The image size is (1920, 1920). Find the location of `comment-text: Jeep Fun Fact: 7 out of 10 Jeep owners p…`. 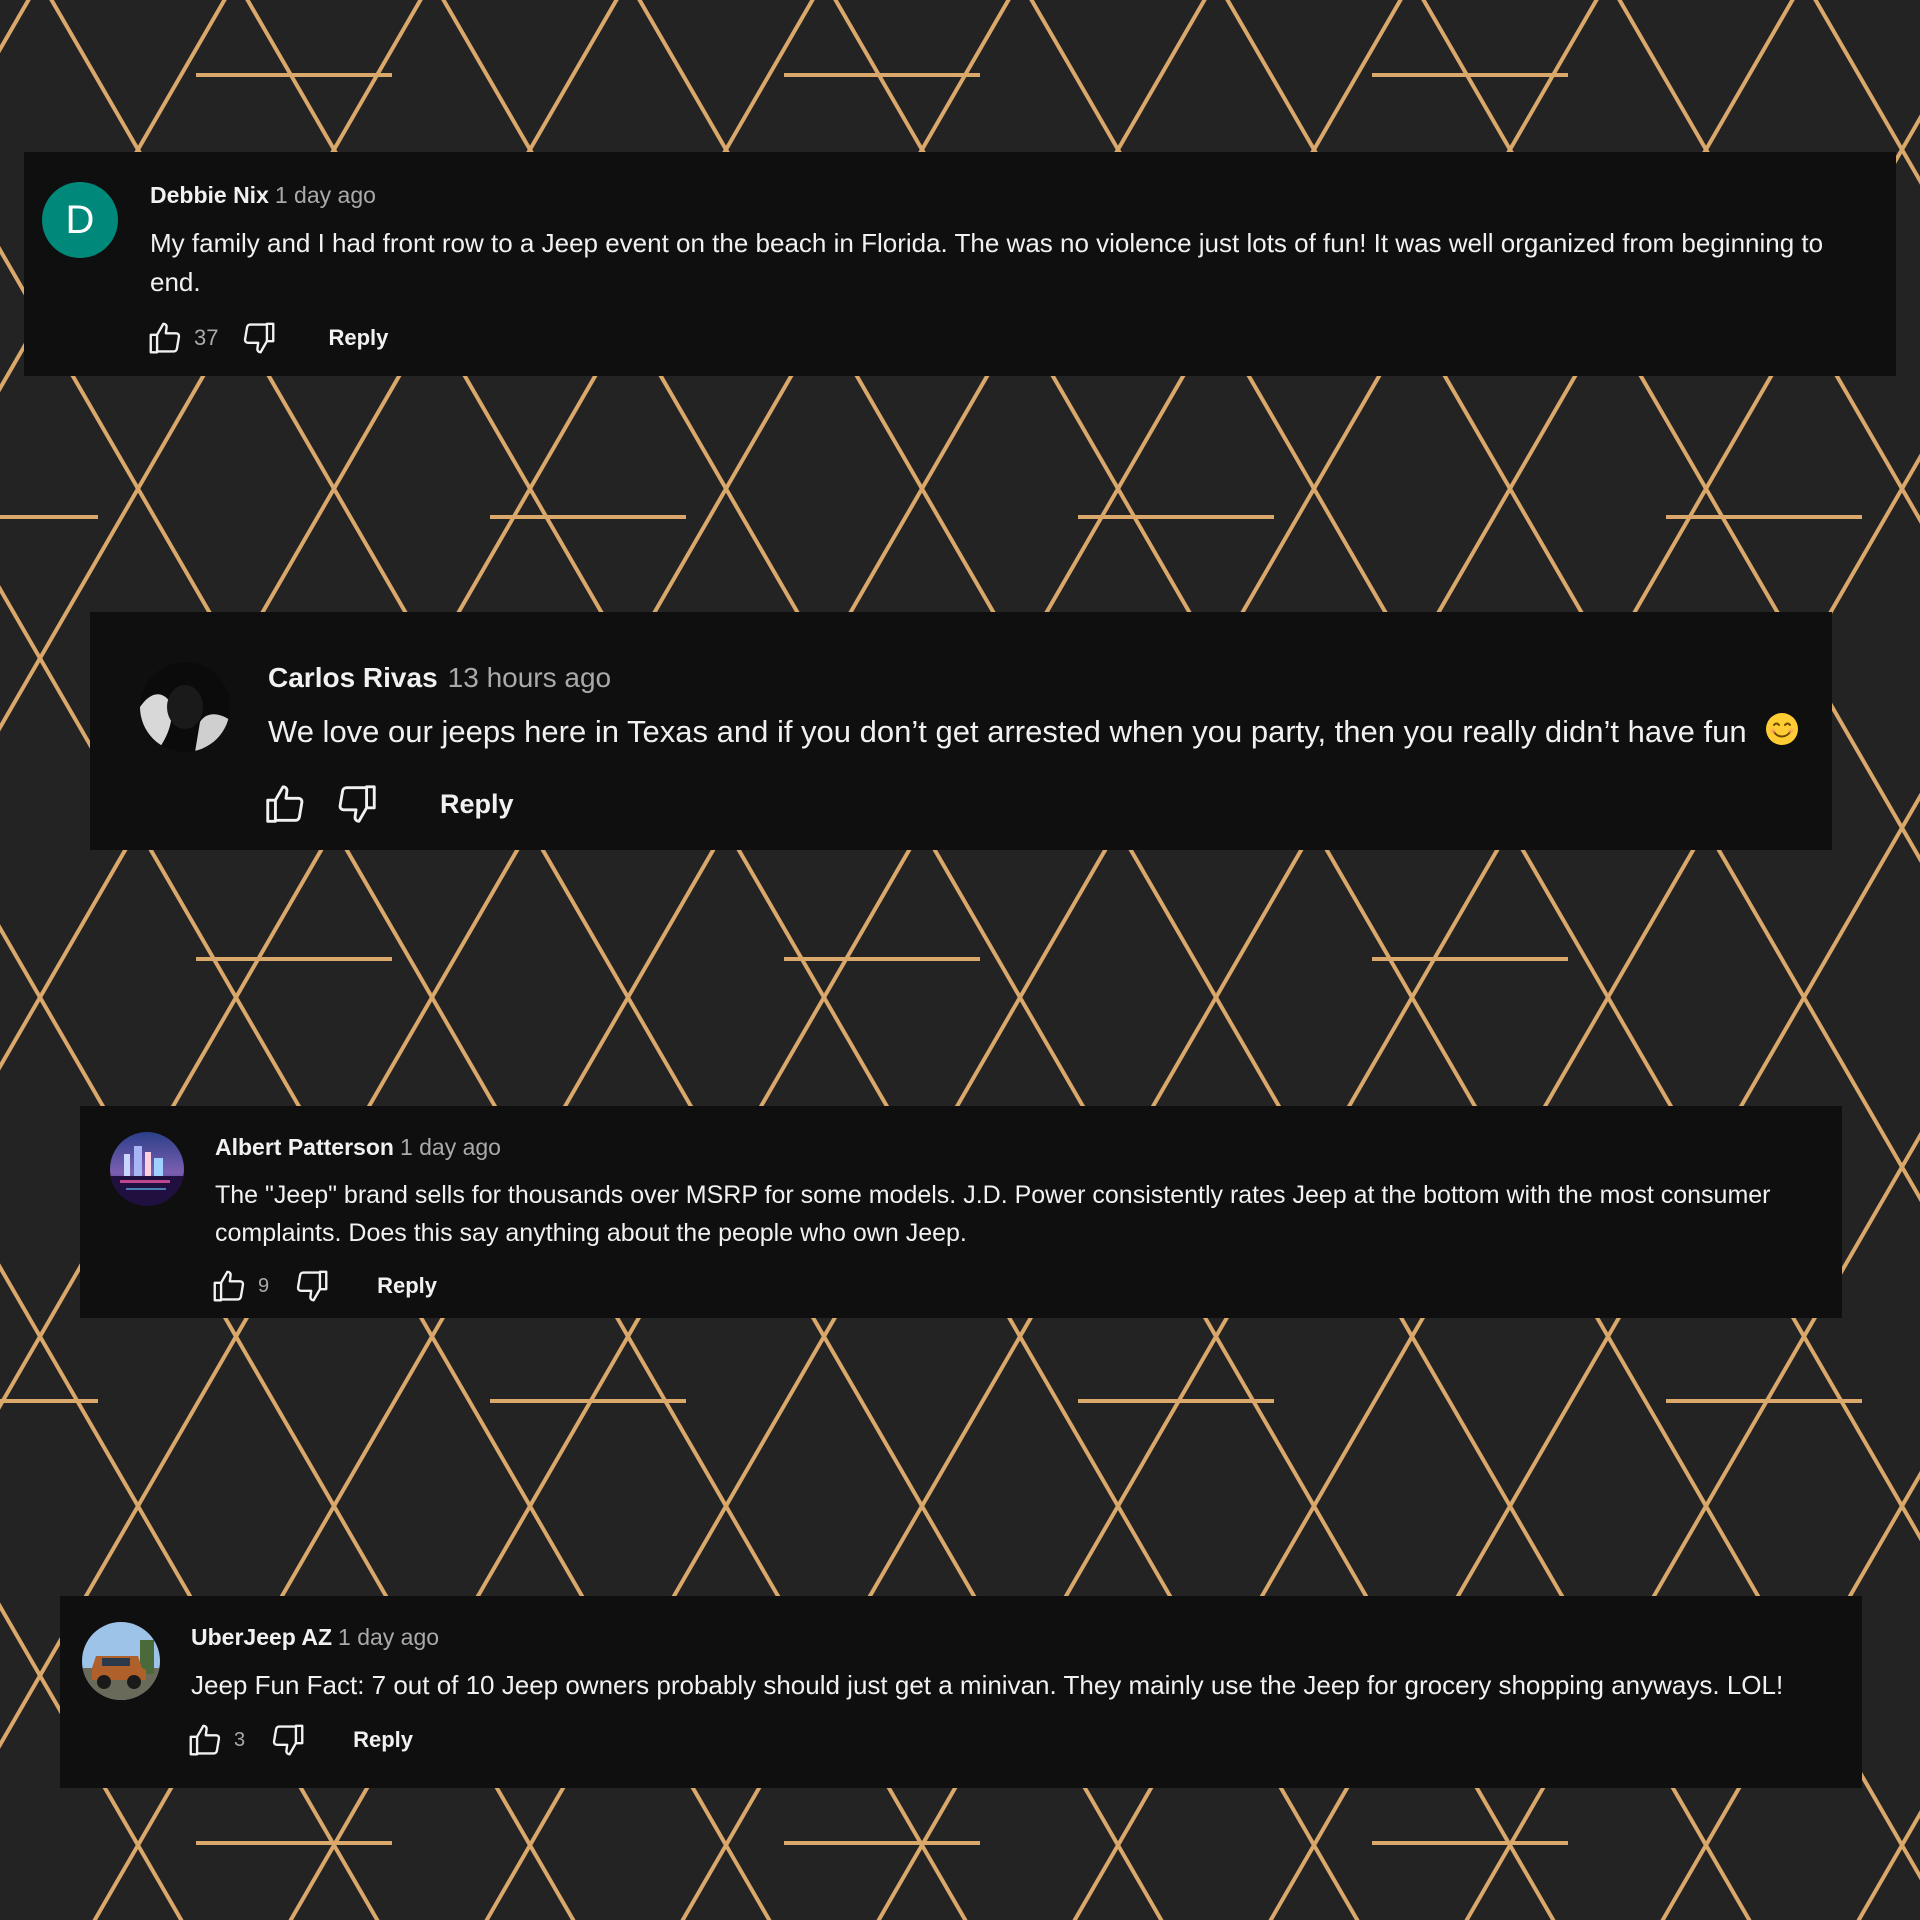

comment-text: Jeep Fun Fact: 7 out of 10 Jeep owners p… is located at coordinates (987, 1685).